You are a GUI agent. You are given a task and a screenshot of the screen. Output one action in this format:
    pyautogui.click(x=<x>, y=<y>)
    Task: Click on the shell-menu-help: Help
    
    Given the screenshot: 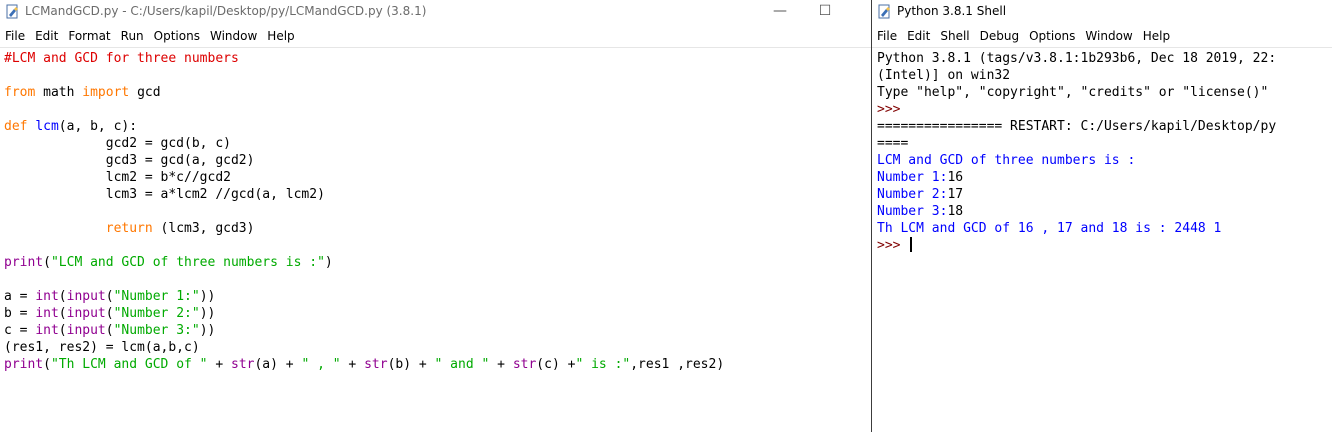 What is the action you would take?
    pyautogui.click(x=1156, y=36)
    